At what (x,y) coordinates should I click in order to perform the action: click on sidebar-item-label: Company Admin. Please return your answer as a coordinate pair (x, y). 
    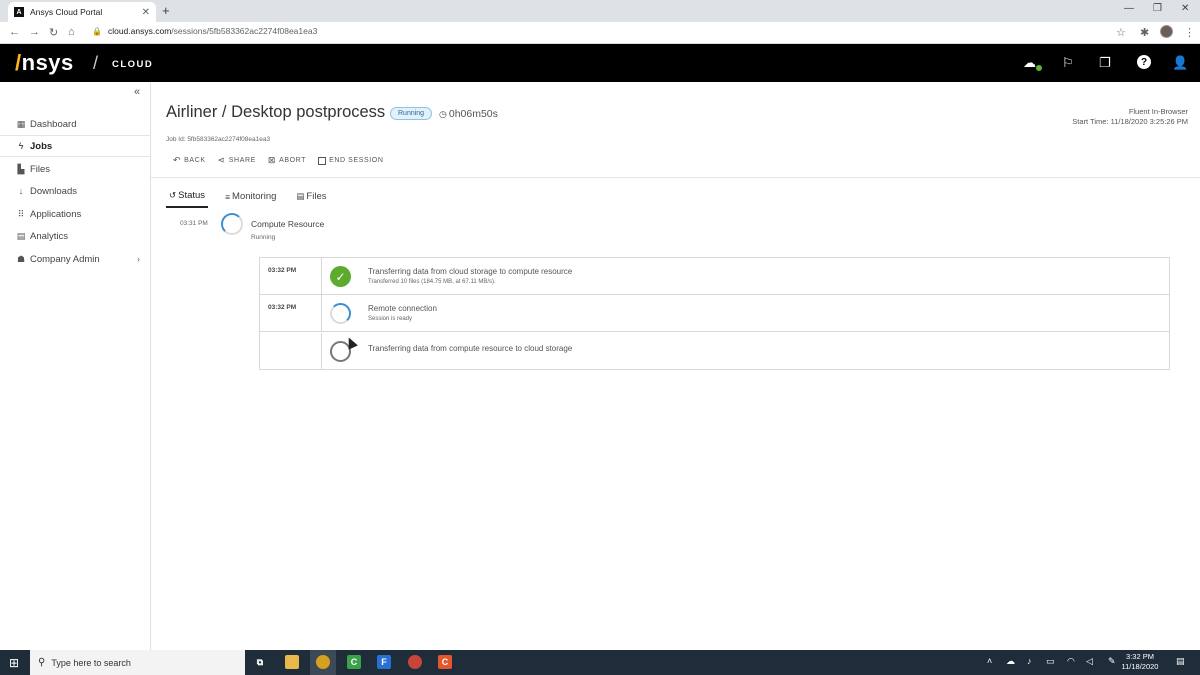
    Looking at the image, I should click on (65, 259).